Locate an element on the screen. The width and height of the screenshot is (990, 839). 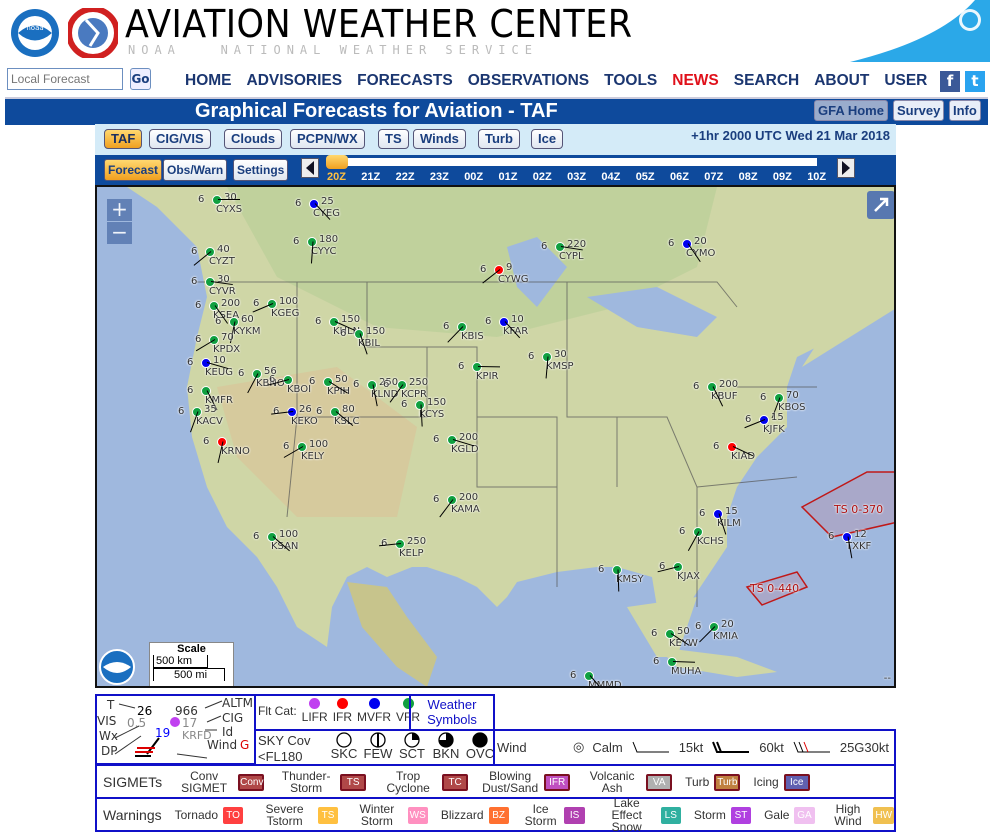
station-id: KYKM is located at coordinates (247, 331).